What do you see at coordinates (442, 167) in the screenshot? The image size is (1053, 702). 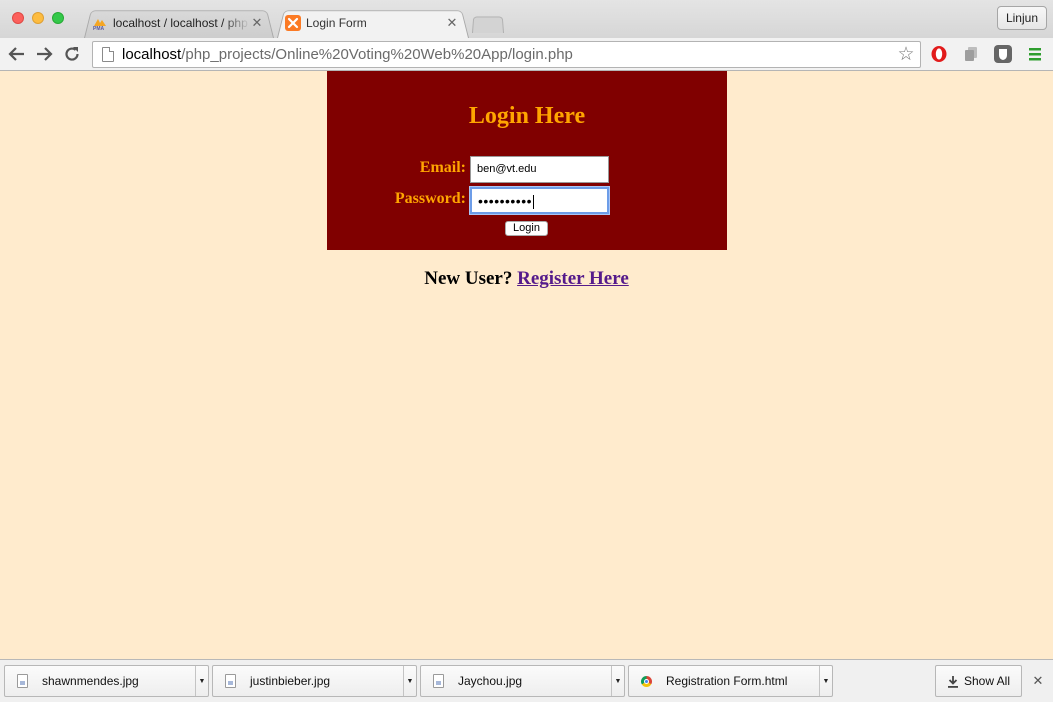 I see `email-label: Email:` at bounding box center [442, 167].